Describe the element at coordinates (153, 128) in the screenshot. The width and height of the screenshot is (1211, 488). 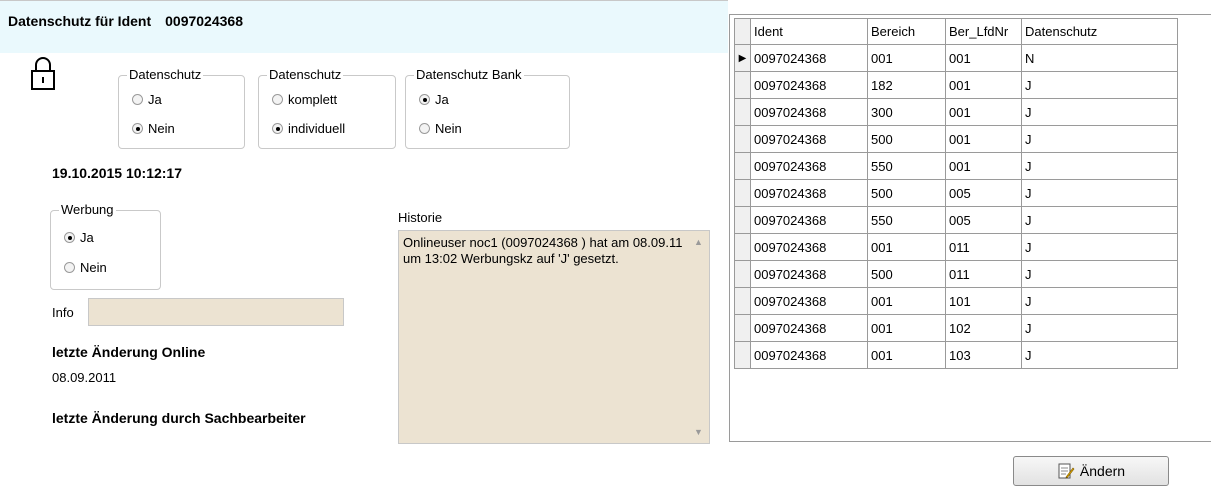
I see `datenschutz-nein-radio: Nein` at that location.